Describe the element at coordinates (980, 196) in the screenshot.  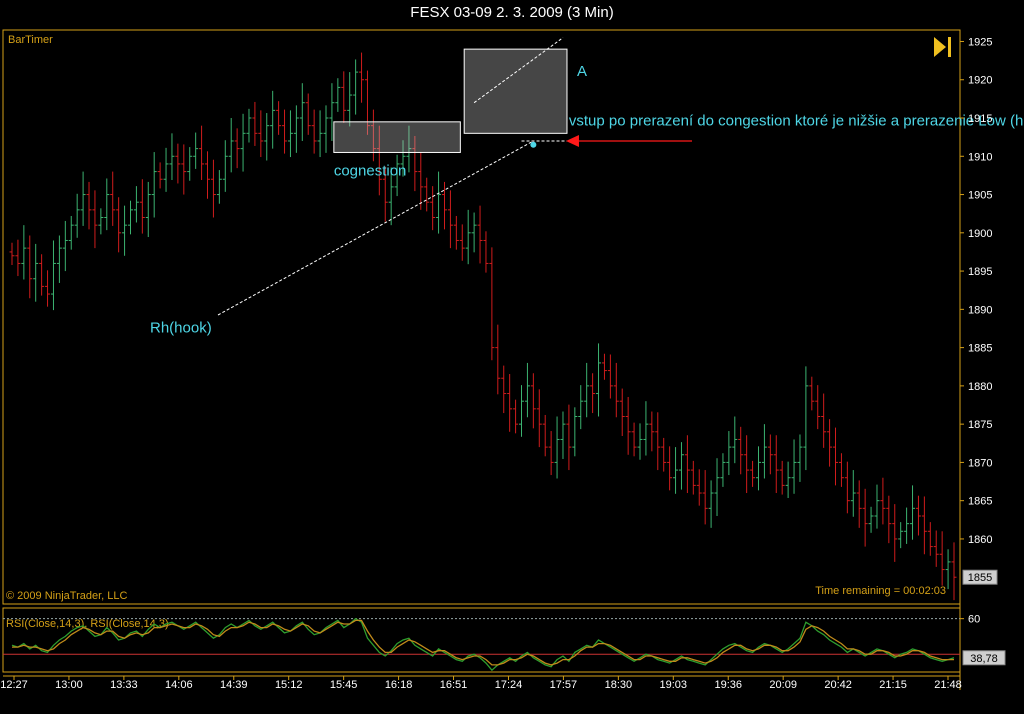
I see `price-tick-label: 1905` at that location.